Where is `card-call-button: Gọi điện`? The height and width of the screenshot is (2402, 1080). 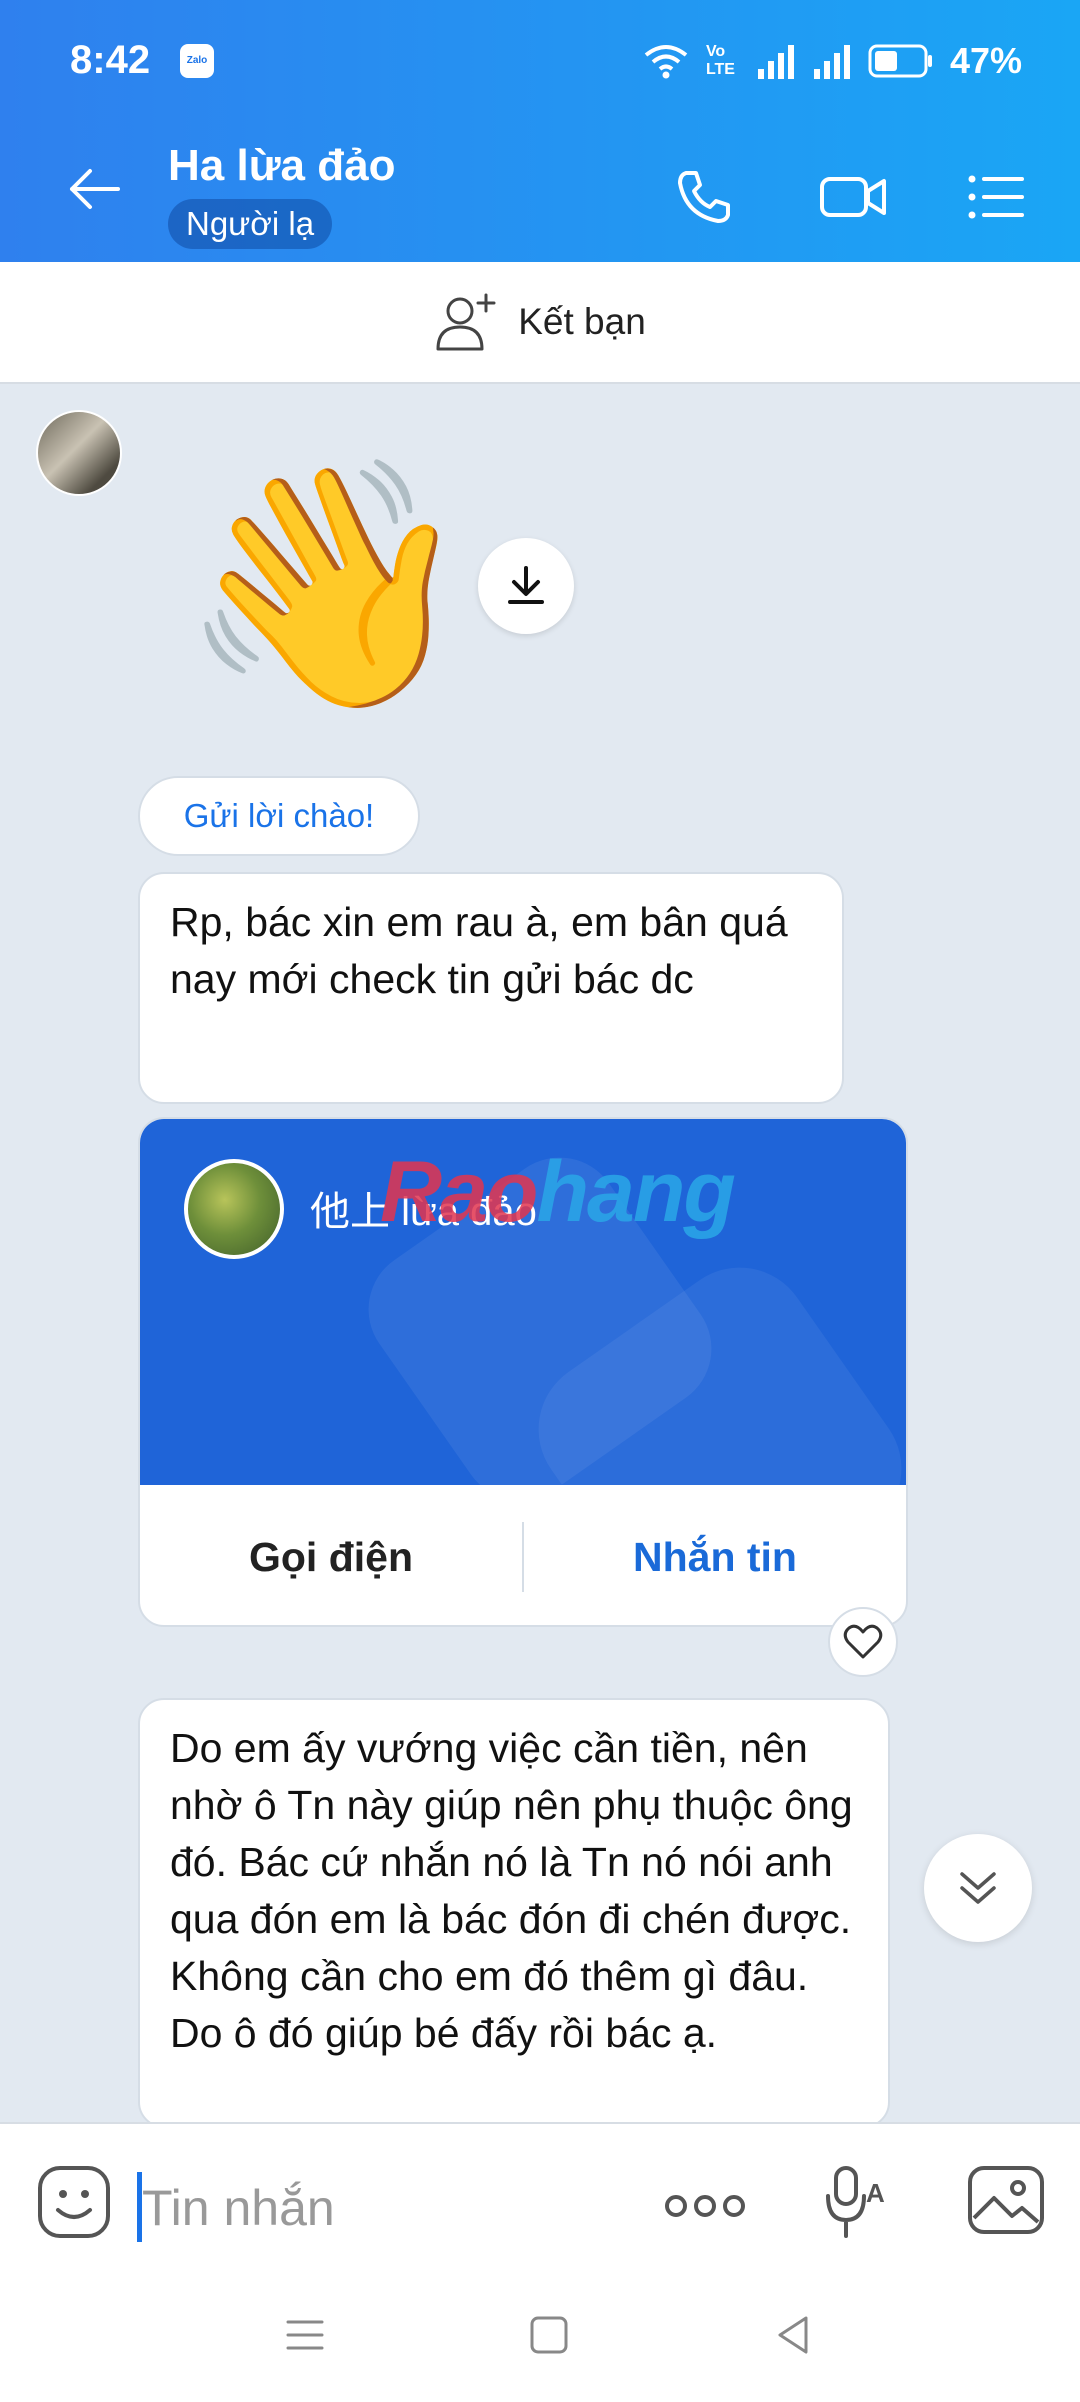
card-call-button: Gọi điện is located at coordinates (331, 1557).